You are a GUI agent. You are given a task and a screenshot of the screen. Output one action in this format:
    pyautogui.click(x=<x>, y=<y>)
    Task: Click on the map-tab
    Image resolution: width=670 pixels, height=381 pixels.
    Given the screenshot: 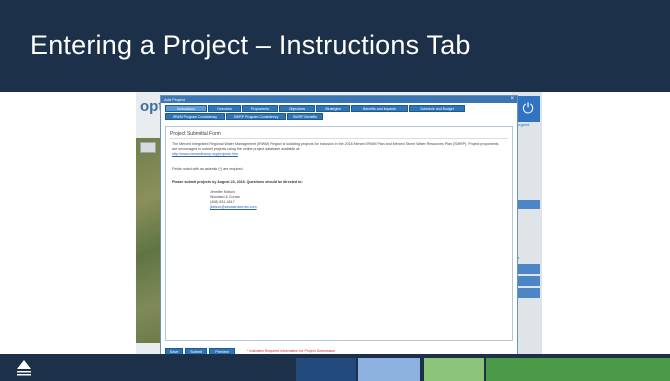 What is the action you would take?
    pyautogui.click(x=148, y=147)
    